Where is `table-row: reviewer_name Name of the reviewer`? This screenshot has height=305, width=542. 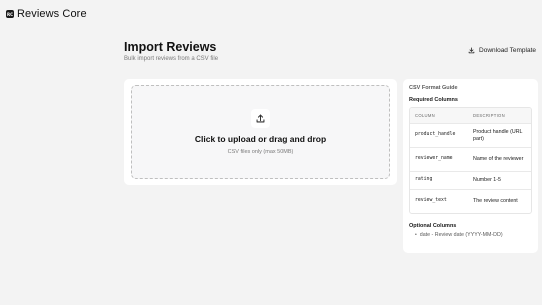
table-row: reviewer_name Name of the reviewer is located at coordinates (470, 159).